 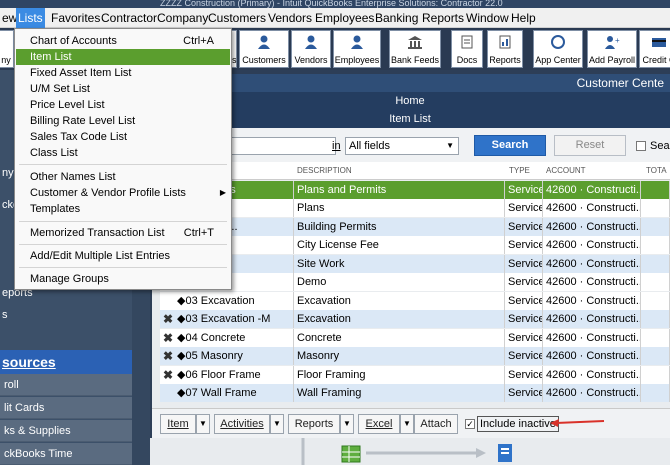 I want to click on field-select: All fields ▼, so click(x=402, y=146).